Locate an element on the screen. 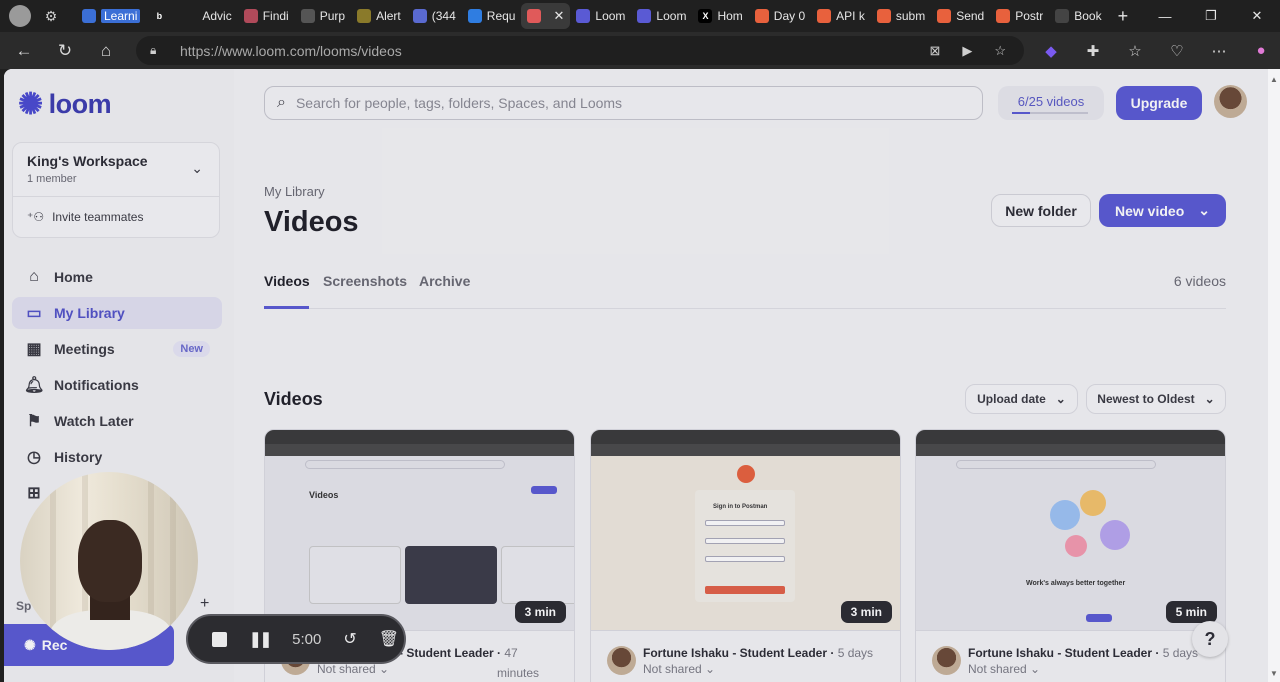 Image resolution: width=1280 pixels, height=682 pixels. share-status-text: Not shared is located at coordinates (346, 669).